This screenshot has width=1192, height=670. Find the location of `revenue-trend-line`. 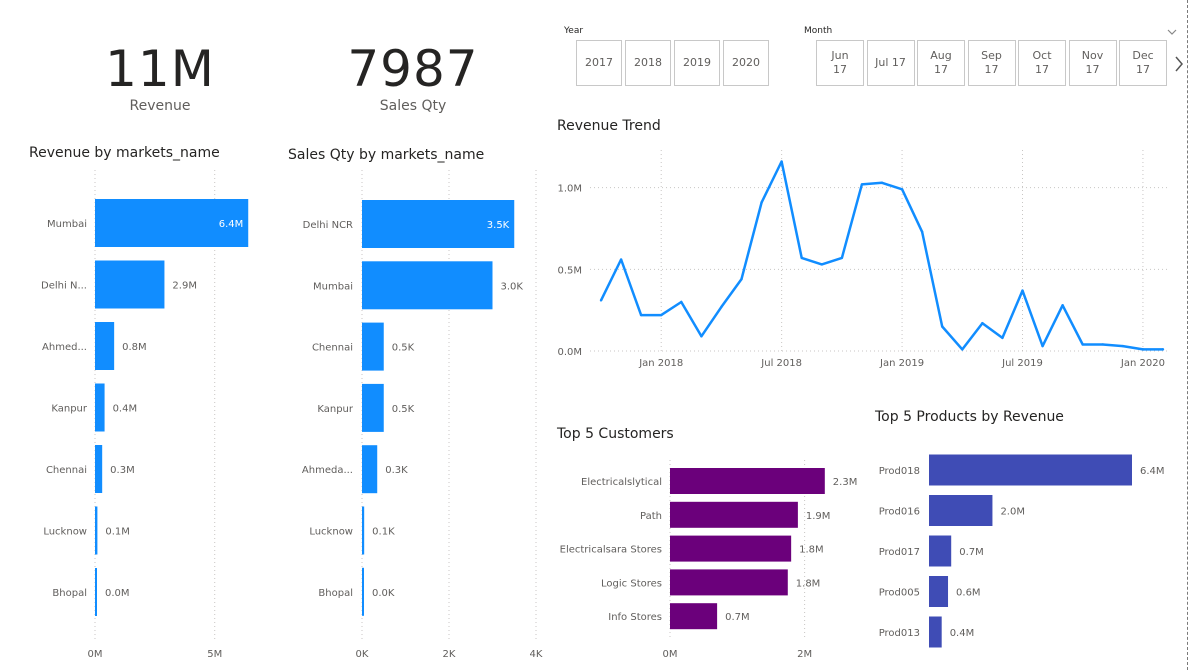

revenue-trend-line is located at coordinates (881, 255).